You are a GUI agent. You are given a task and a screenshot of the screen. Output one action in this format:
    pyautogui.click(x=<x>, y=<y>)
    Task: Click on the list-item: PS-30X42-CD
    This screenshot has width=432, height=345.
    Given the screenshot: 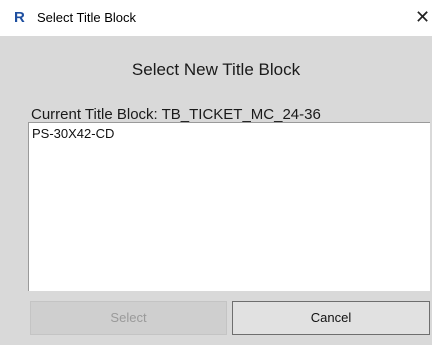 What is the action you would take?
    pyautogui.click(x=73, y=134)
    